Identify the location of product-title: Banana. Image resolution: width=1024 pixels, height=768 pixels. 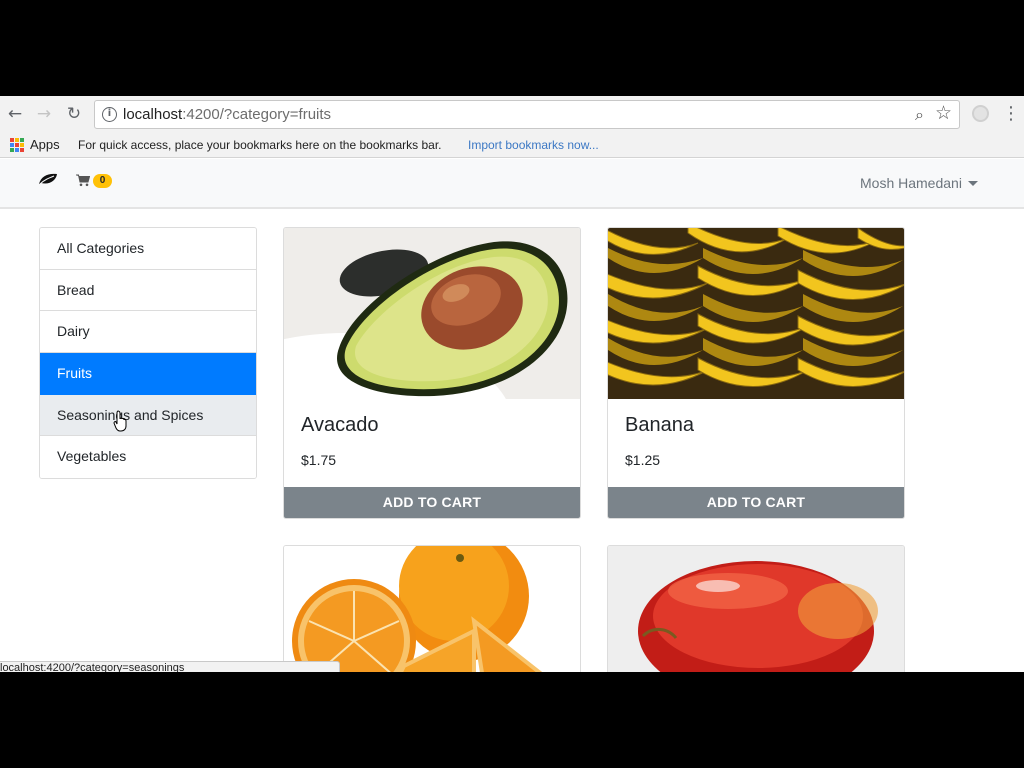
(659, 425).